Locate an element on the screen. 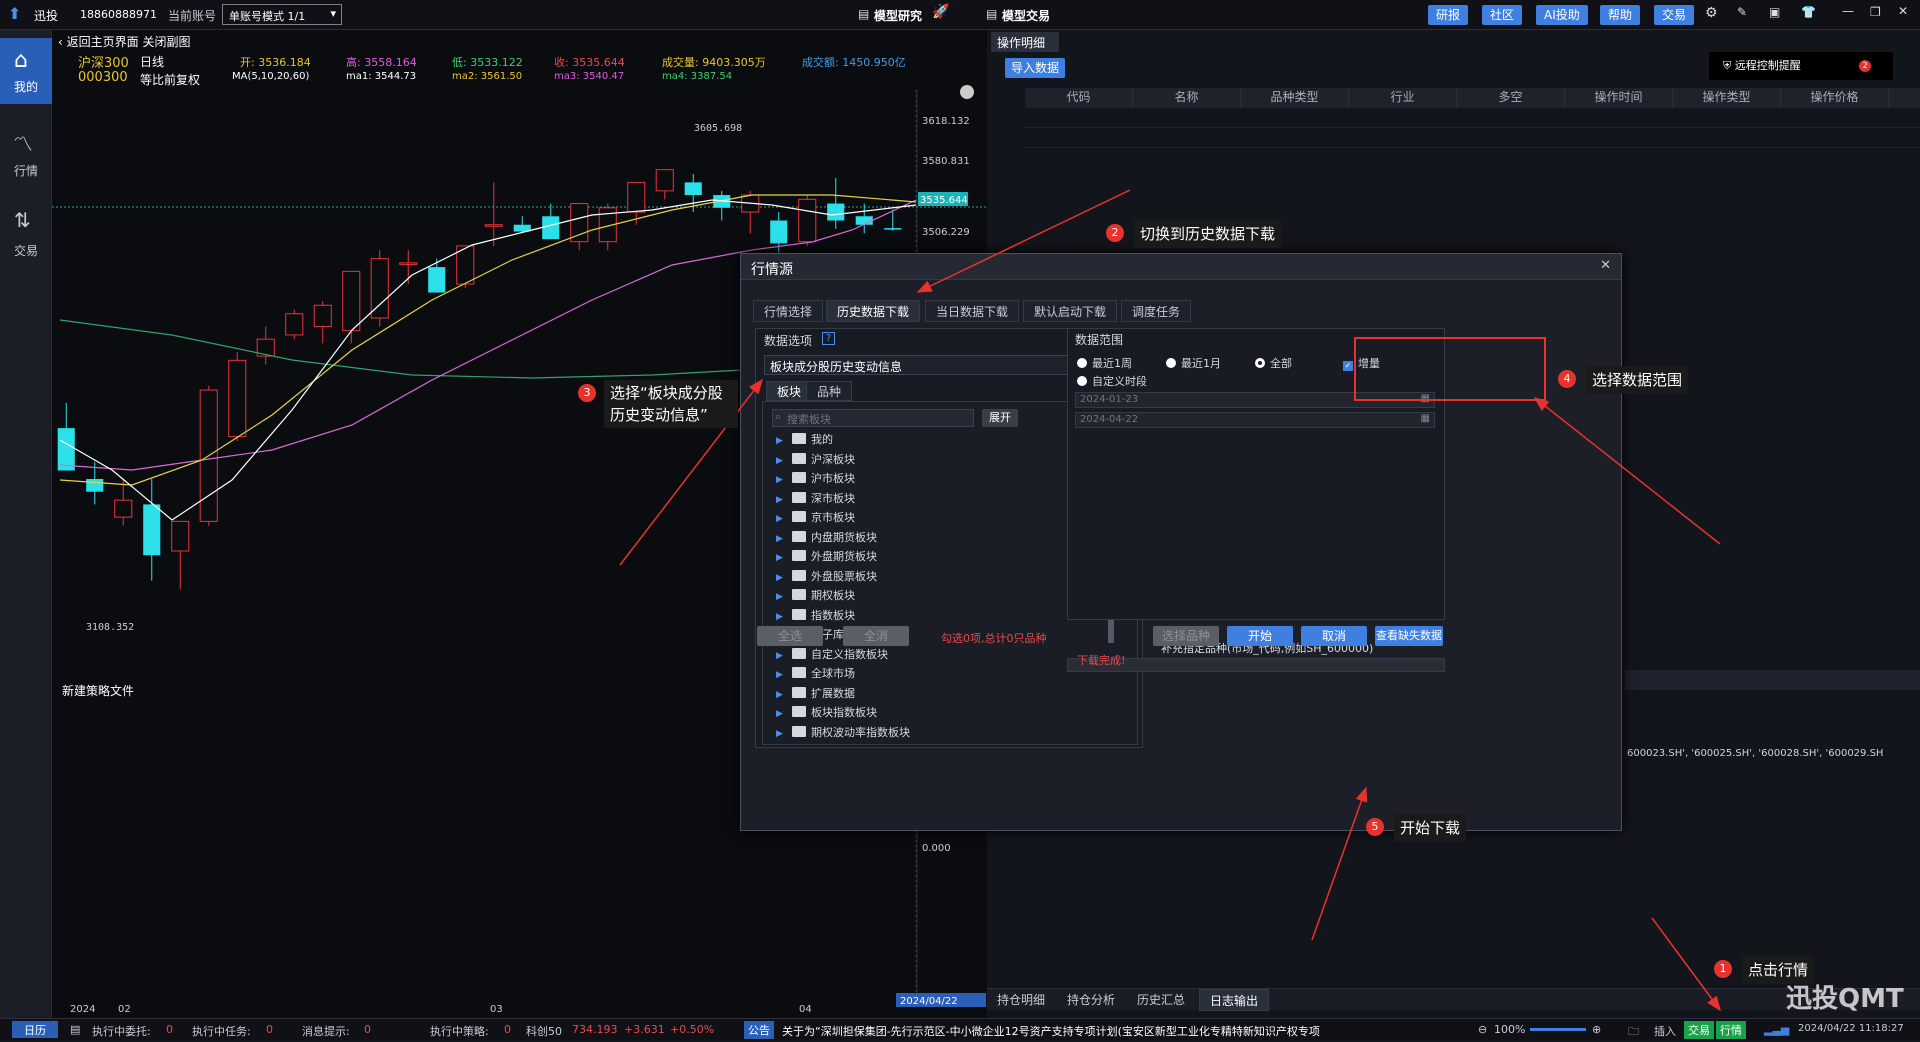 Image resolution: width=1920 pixels, height=1042 pixels. model-trade-label: 模型交易 is located at coordinates (1026, 15).